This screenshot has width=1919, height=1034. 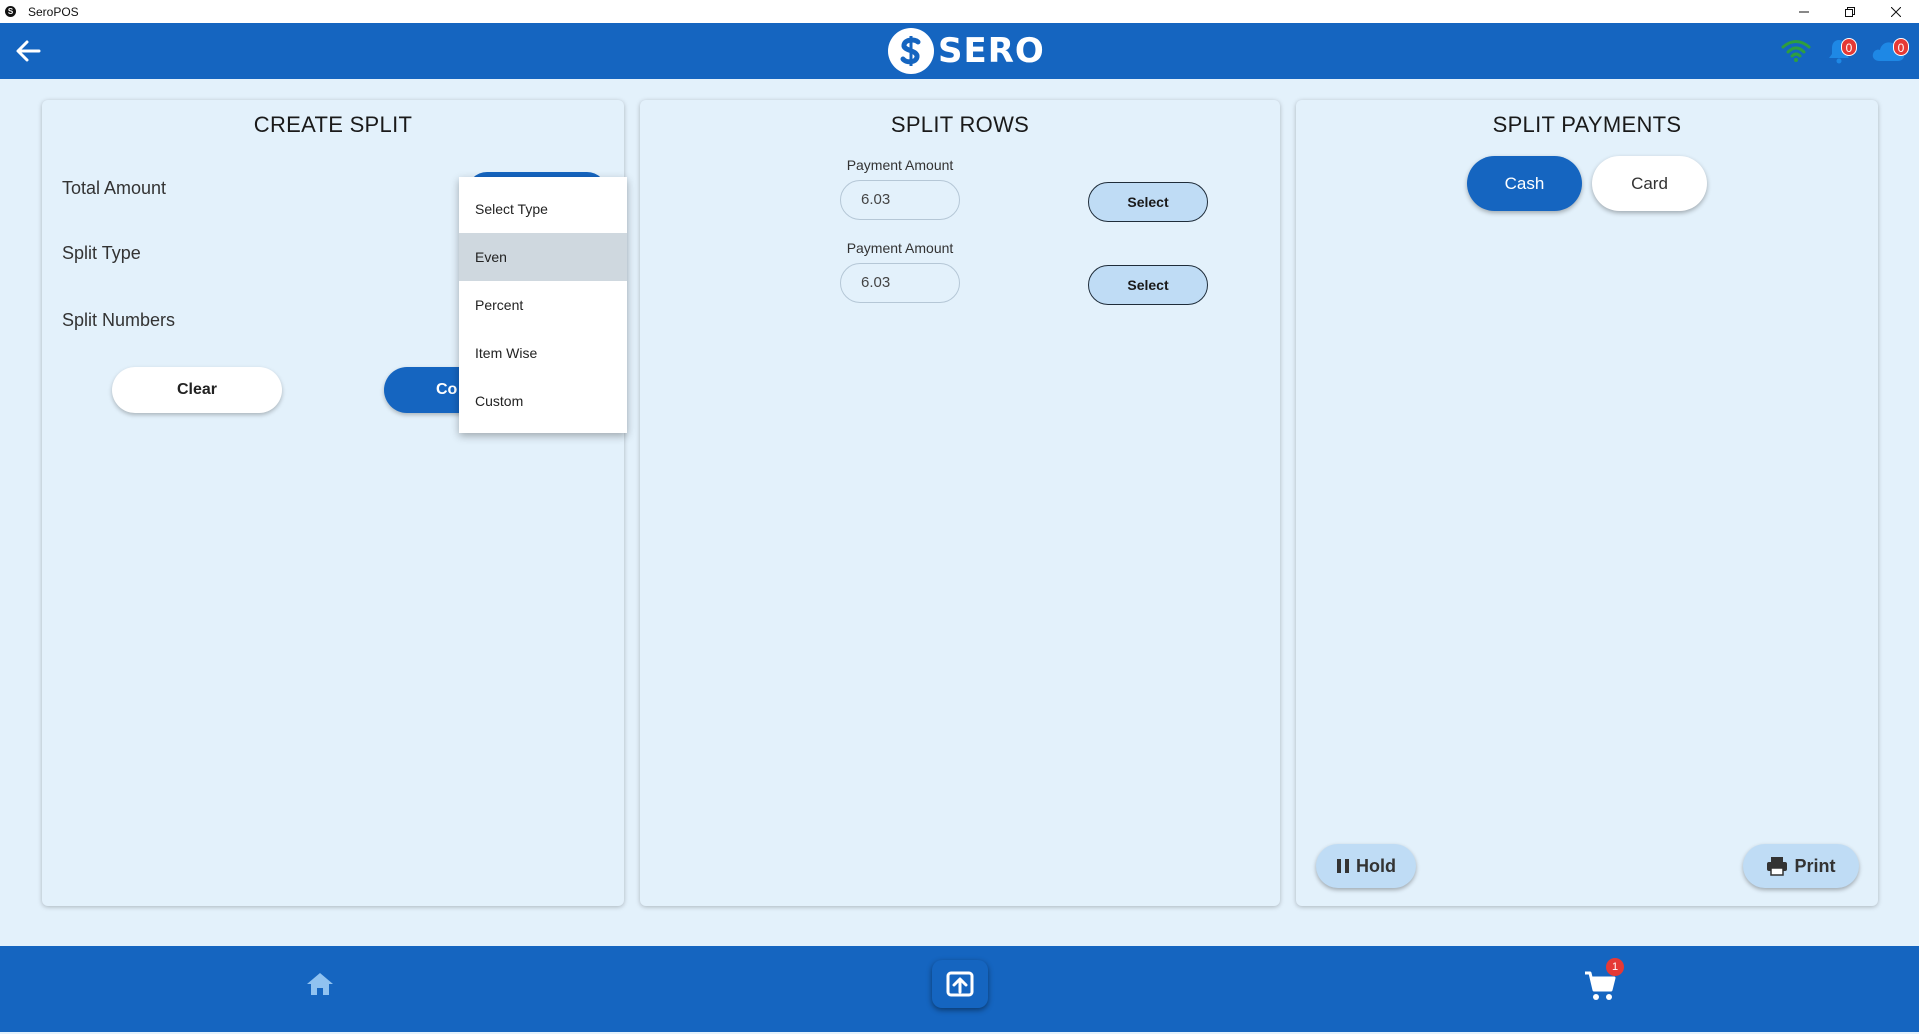 I want to click on pause-icon, so click(x=1343, y=866).